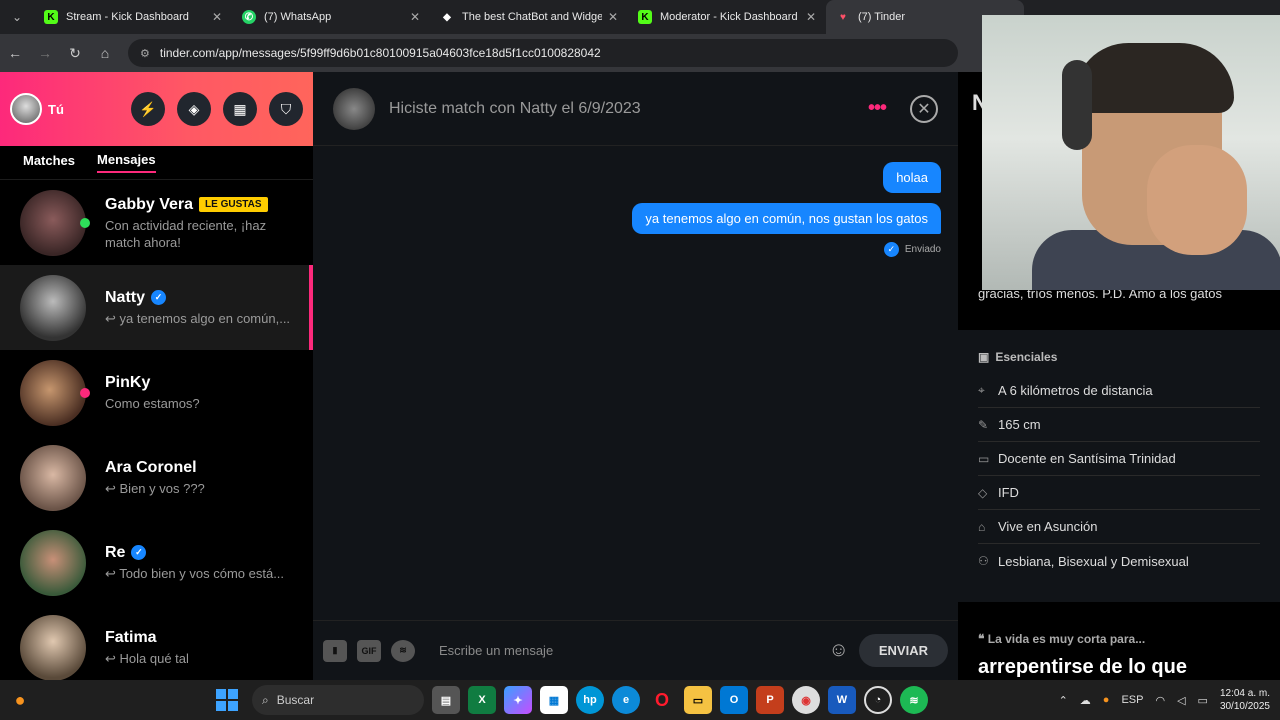 Image resolution: width=1280 pixels, height=720 pixels. Describe the element at coordinates (115, 552) in the screenshot. I see `conversation-name: Re` at that location.